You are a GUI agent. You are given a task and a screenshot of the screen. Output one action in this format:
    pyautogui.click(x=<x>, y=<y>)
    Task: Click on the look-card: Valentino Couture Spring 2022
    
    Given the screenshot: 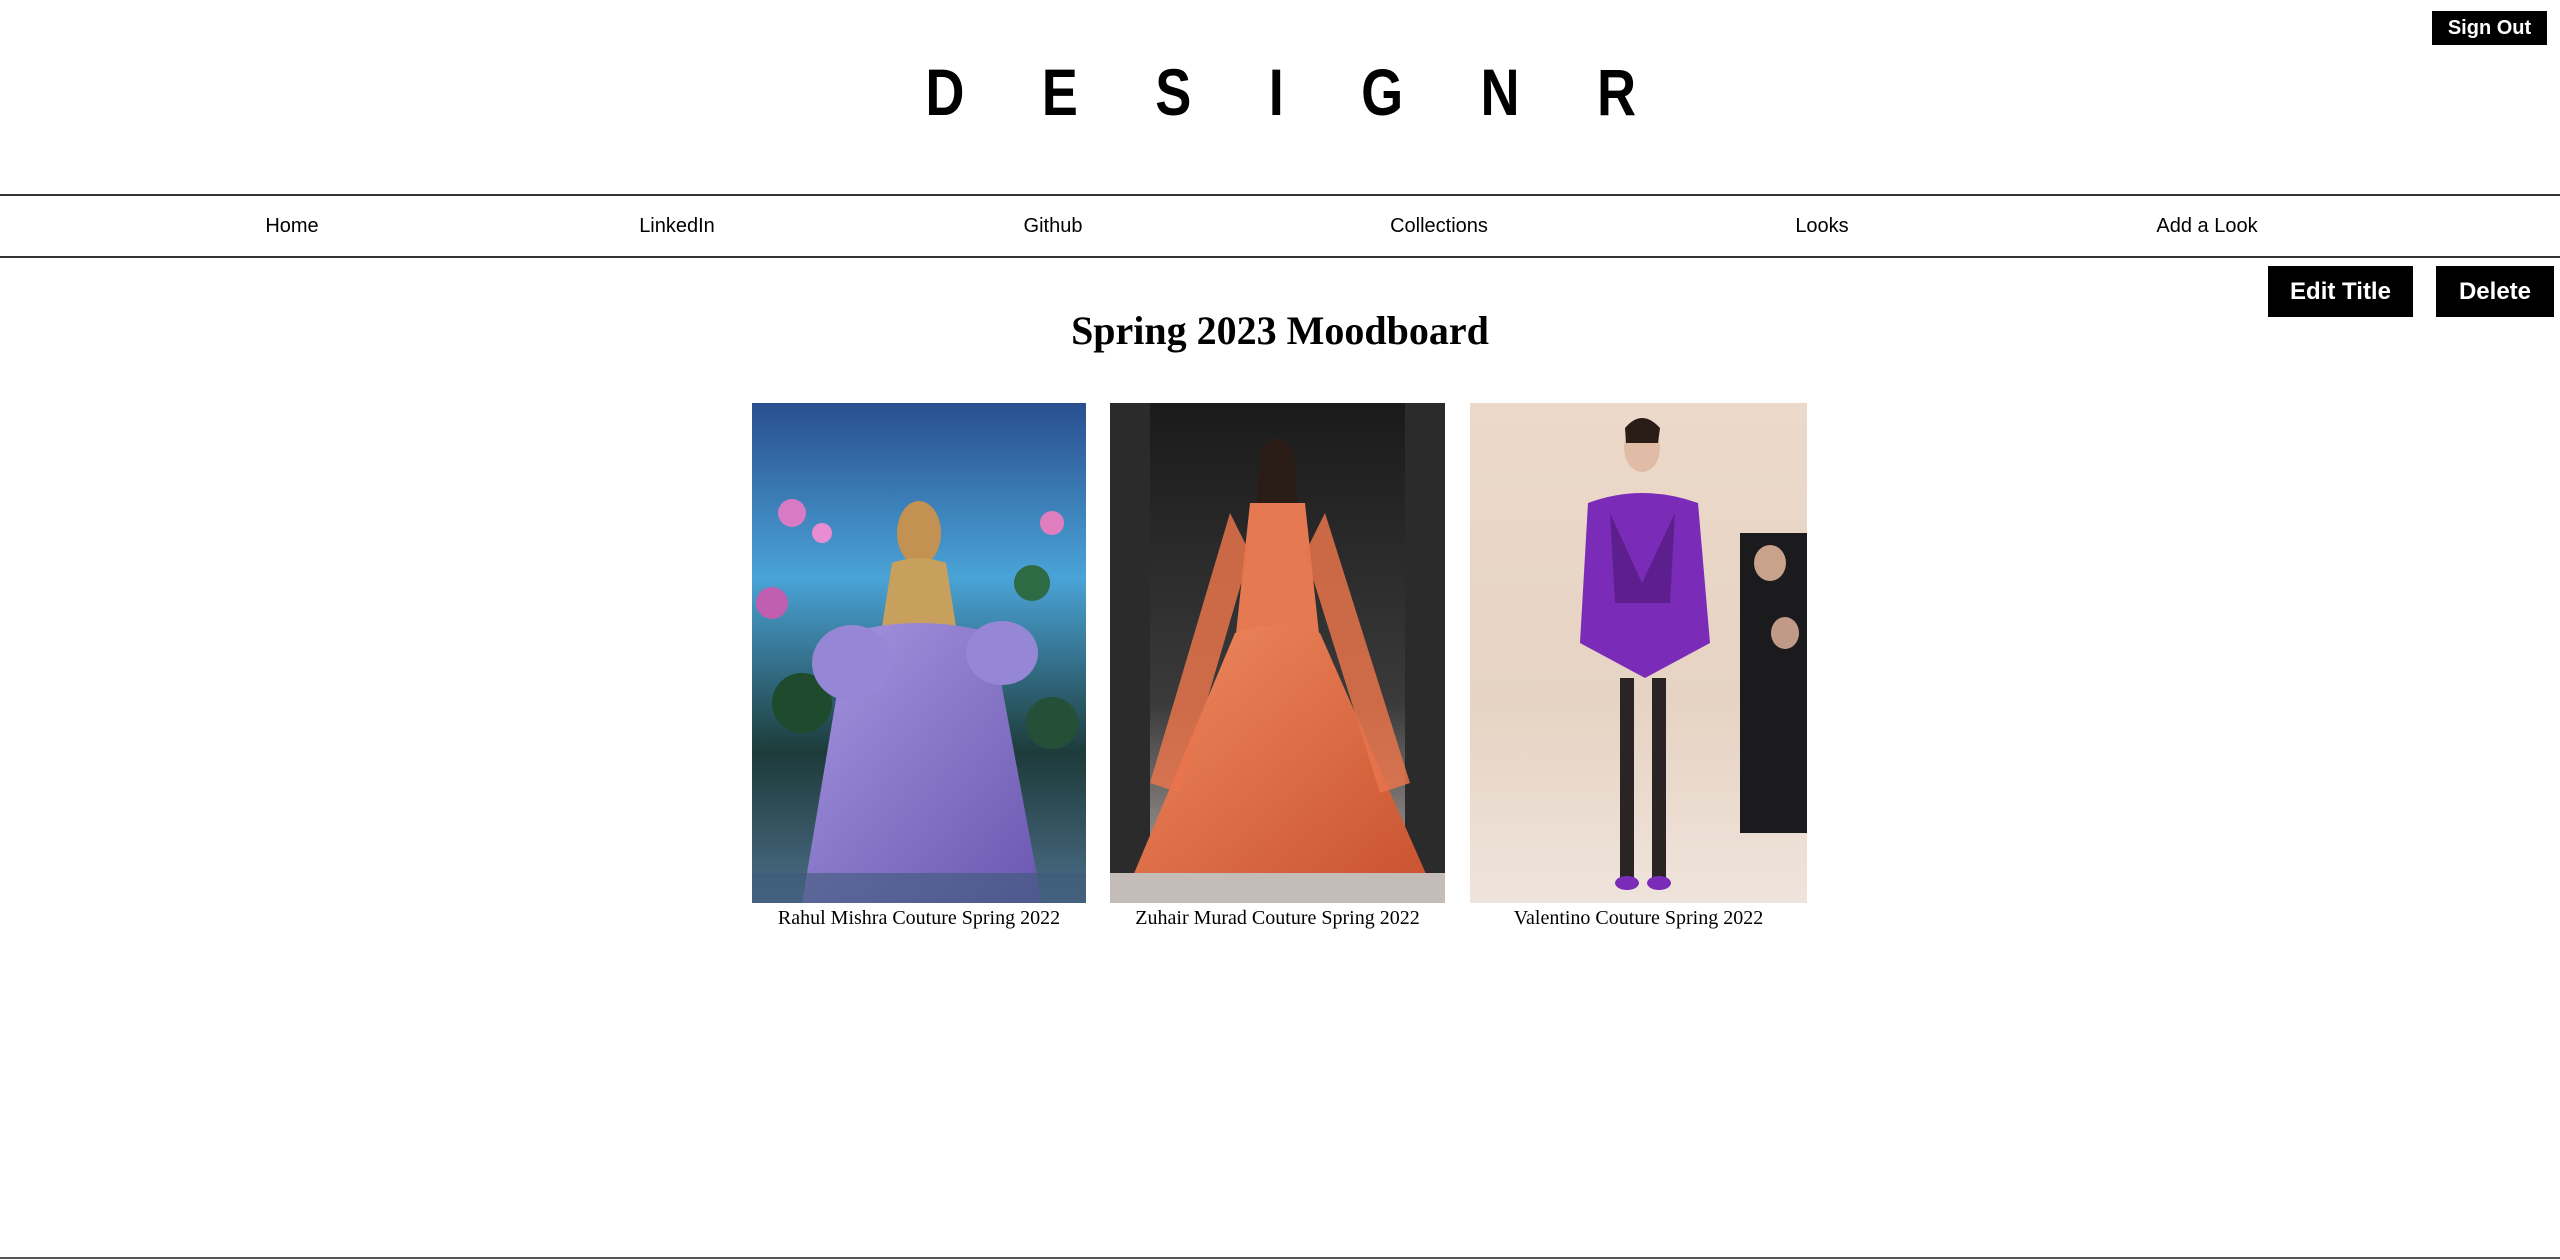 What is the action you would take?
    pyautogui.click(x=1638, y=666)
    